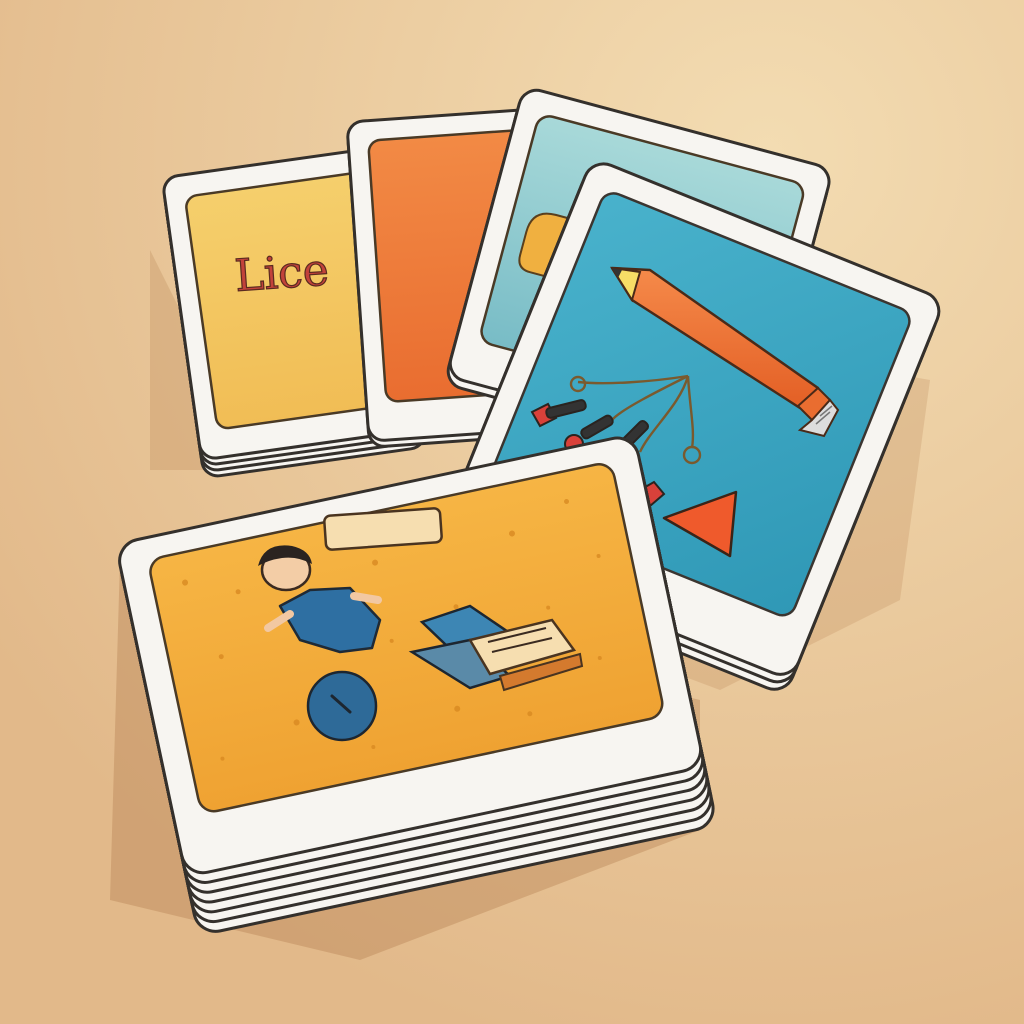  I want to click on plank-icon, so click(383, 529).